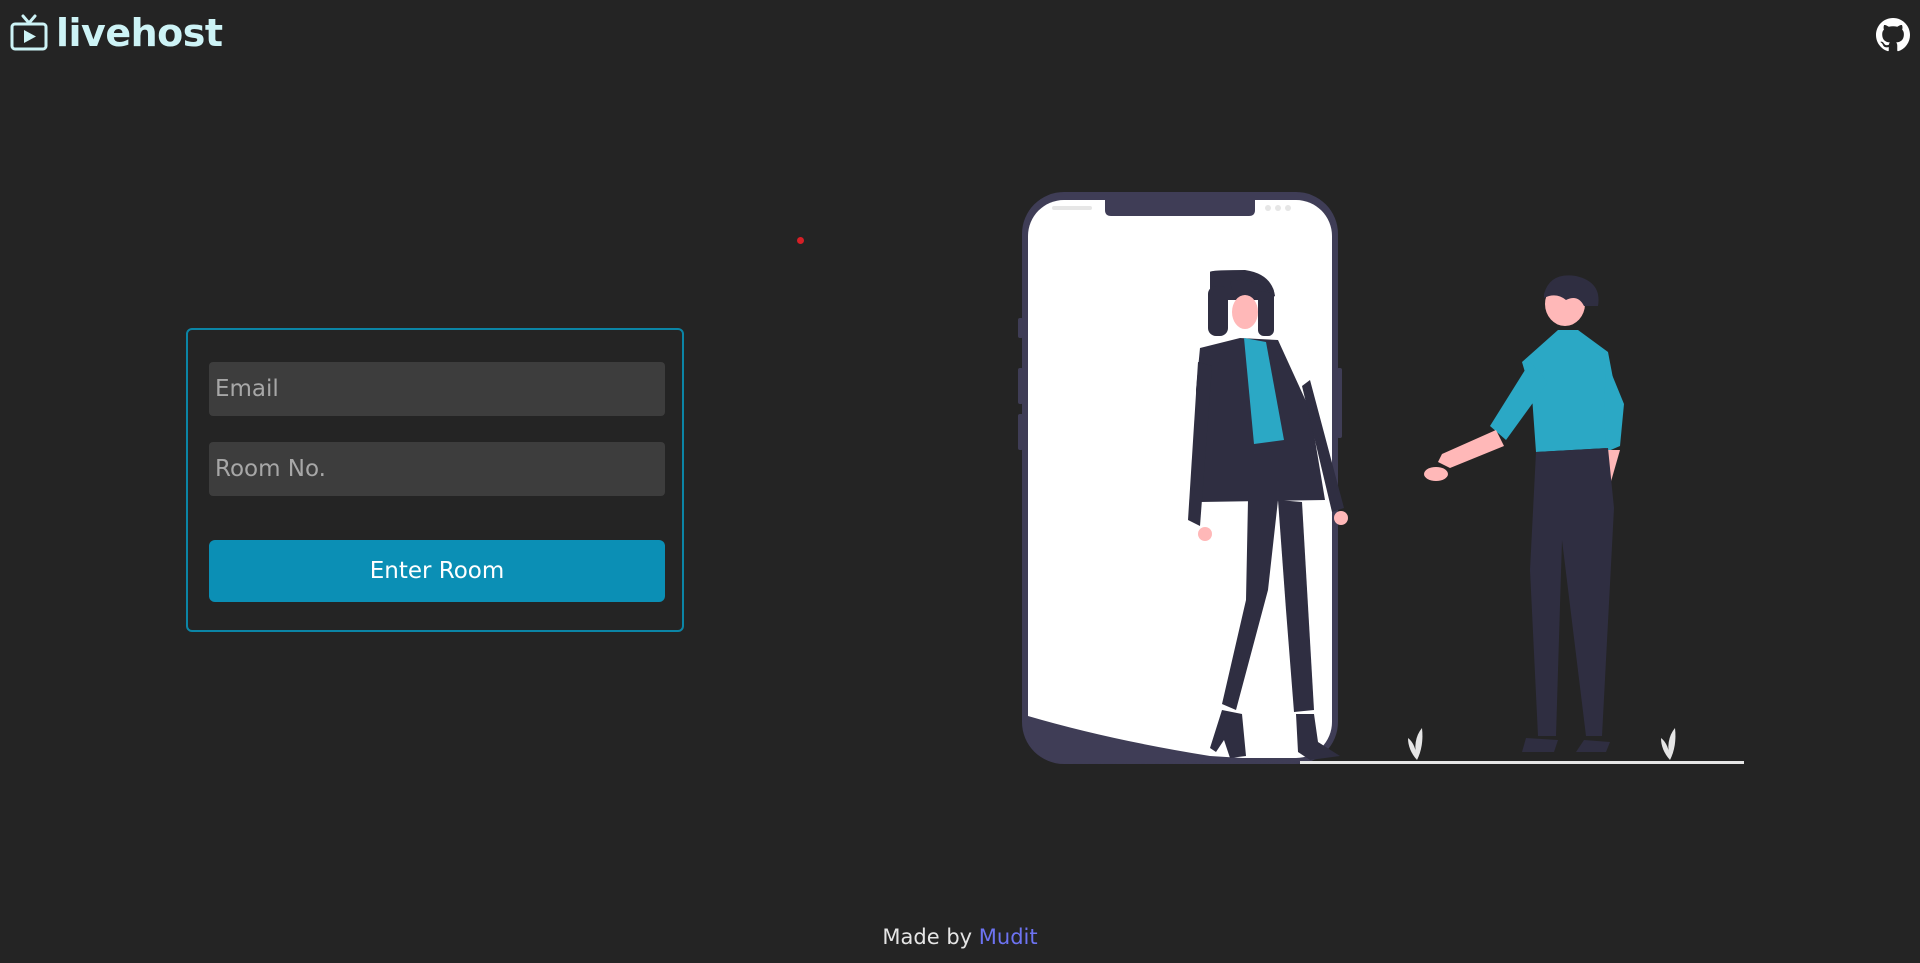 The width and height of the screenshot is (1920, 963). Describe the element at coordinates (437, 389) in the screenshot. I see `email-input` at that location.